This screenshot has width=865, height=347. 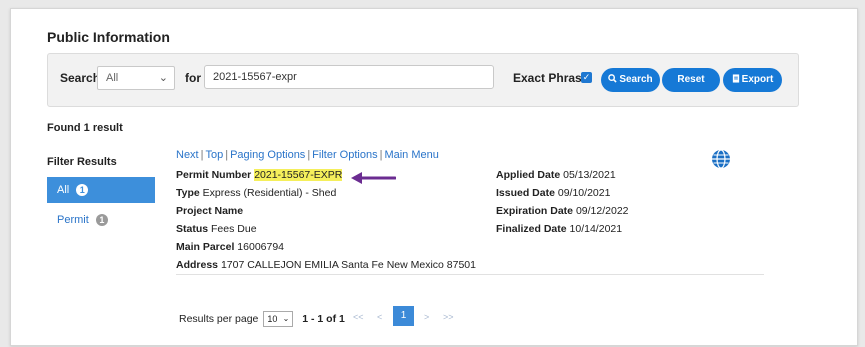 I want to click on for-label: for, so click(x=193, y=78).